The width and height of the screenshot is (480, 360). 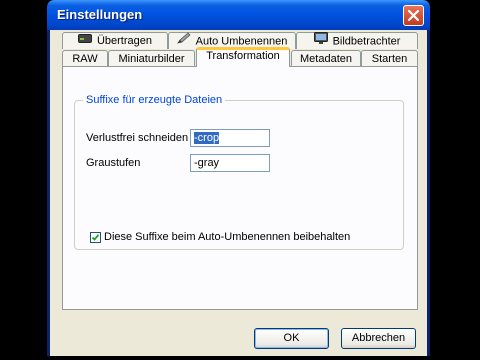 I want to click on grayscale-label: Graustufen, so click(x=113, y=163).